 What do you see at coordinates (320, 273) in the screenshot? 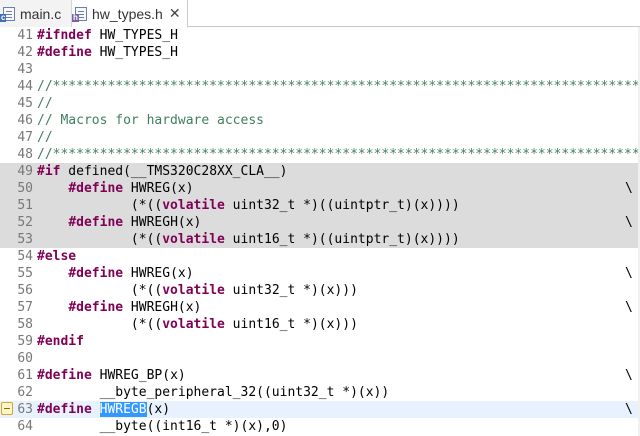
I see `code-line: 55 #define HWREG(x) \` at bounding box center [320, 273].